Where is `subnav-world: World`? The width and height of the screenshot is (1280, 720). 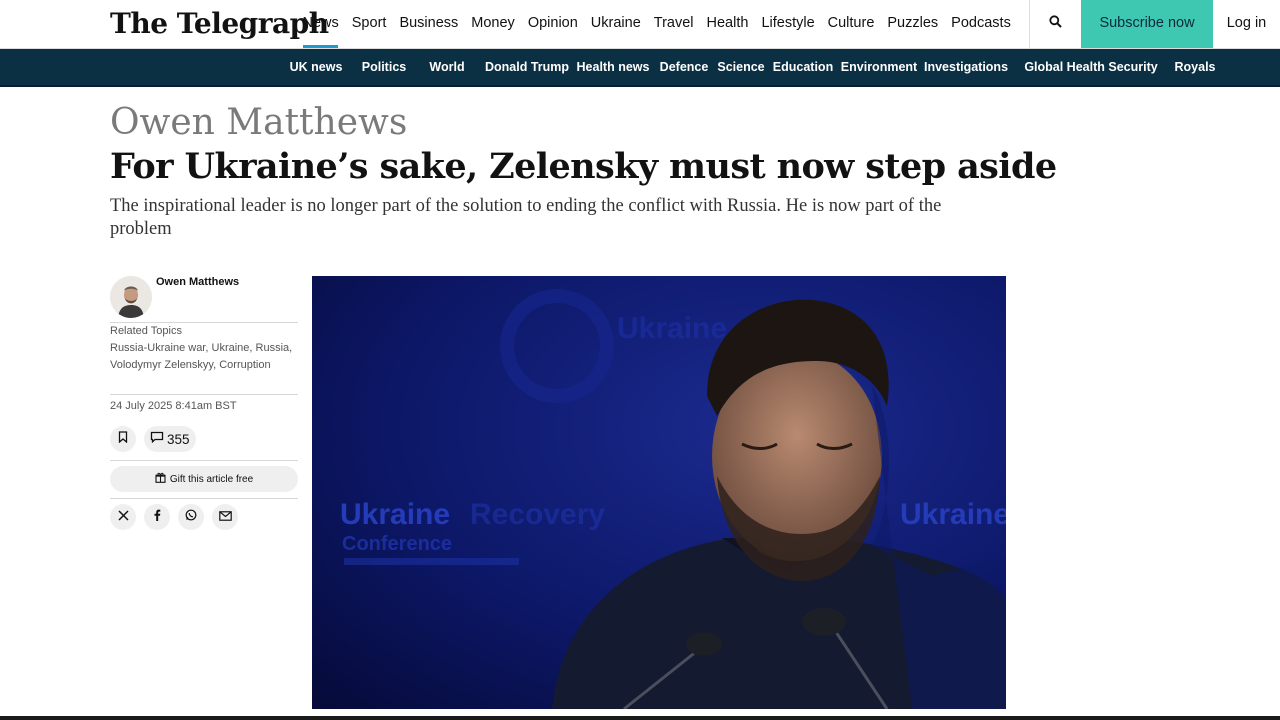 subnav-world: World is located at coordinates (446, 67).